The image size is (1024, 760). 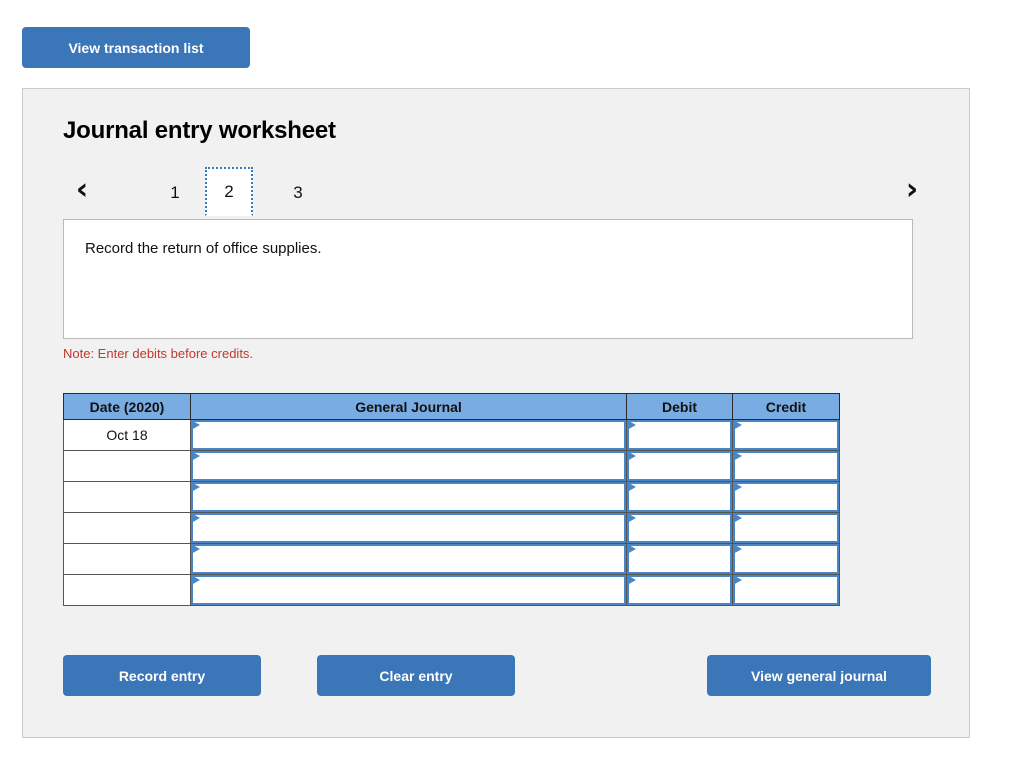 What do you see at coordinates (408, 406) in the screenshot?
I see `column-header-general-journal: General Journal` at bounding box center [408, 406].